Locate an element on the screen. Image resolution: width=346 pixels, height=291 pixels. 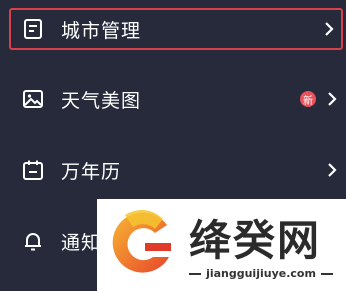
calendar-icon is located at coordinates (33, 170).